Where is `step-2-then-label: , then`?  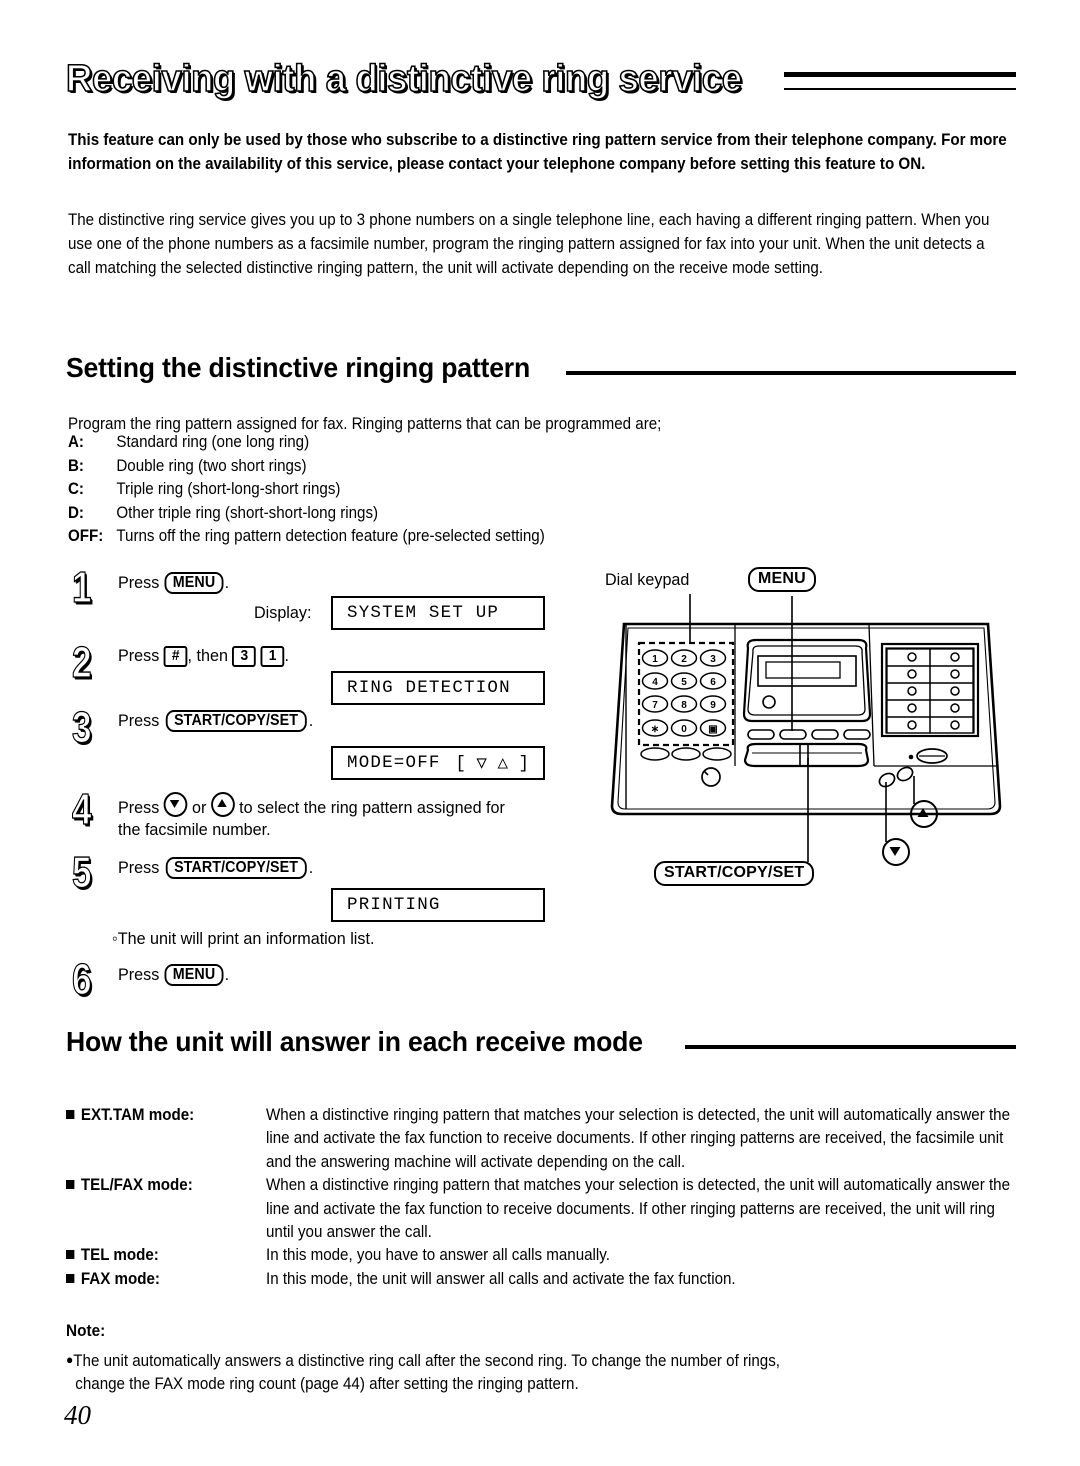
step-2-then-label: , then is located at coordinates (207, 655).